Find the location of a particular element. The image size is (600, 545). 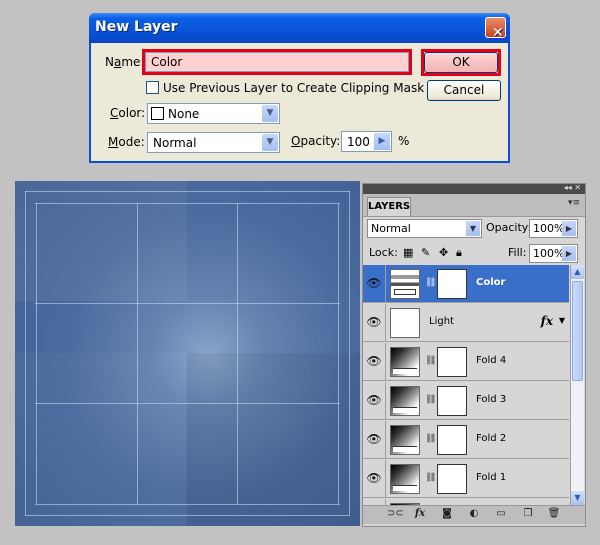

blend-mode-select: Normal ▼ is located at coordinates (424, 228).